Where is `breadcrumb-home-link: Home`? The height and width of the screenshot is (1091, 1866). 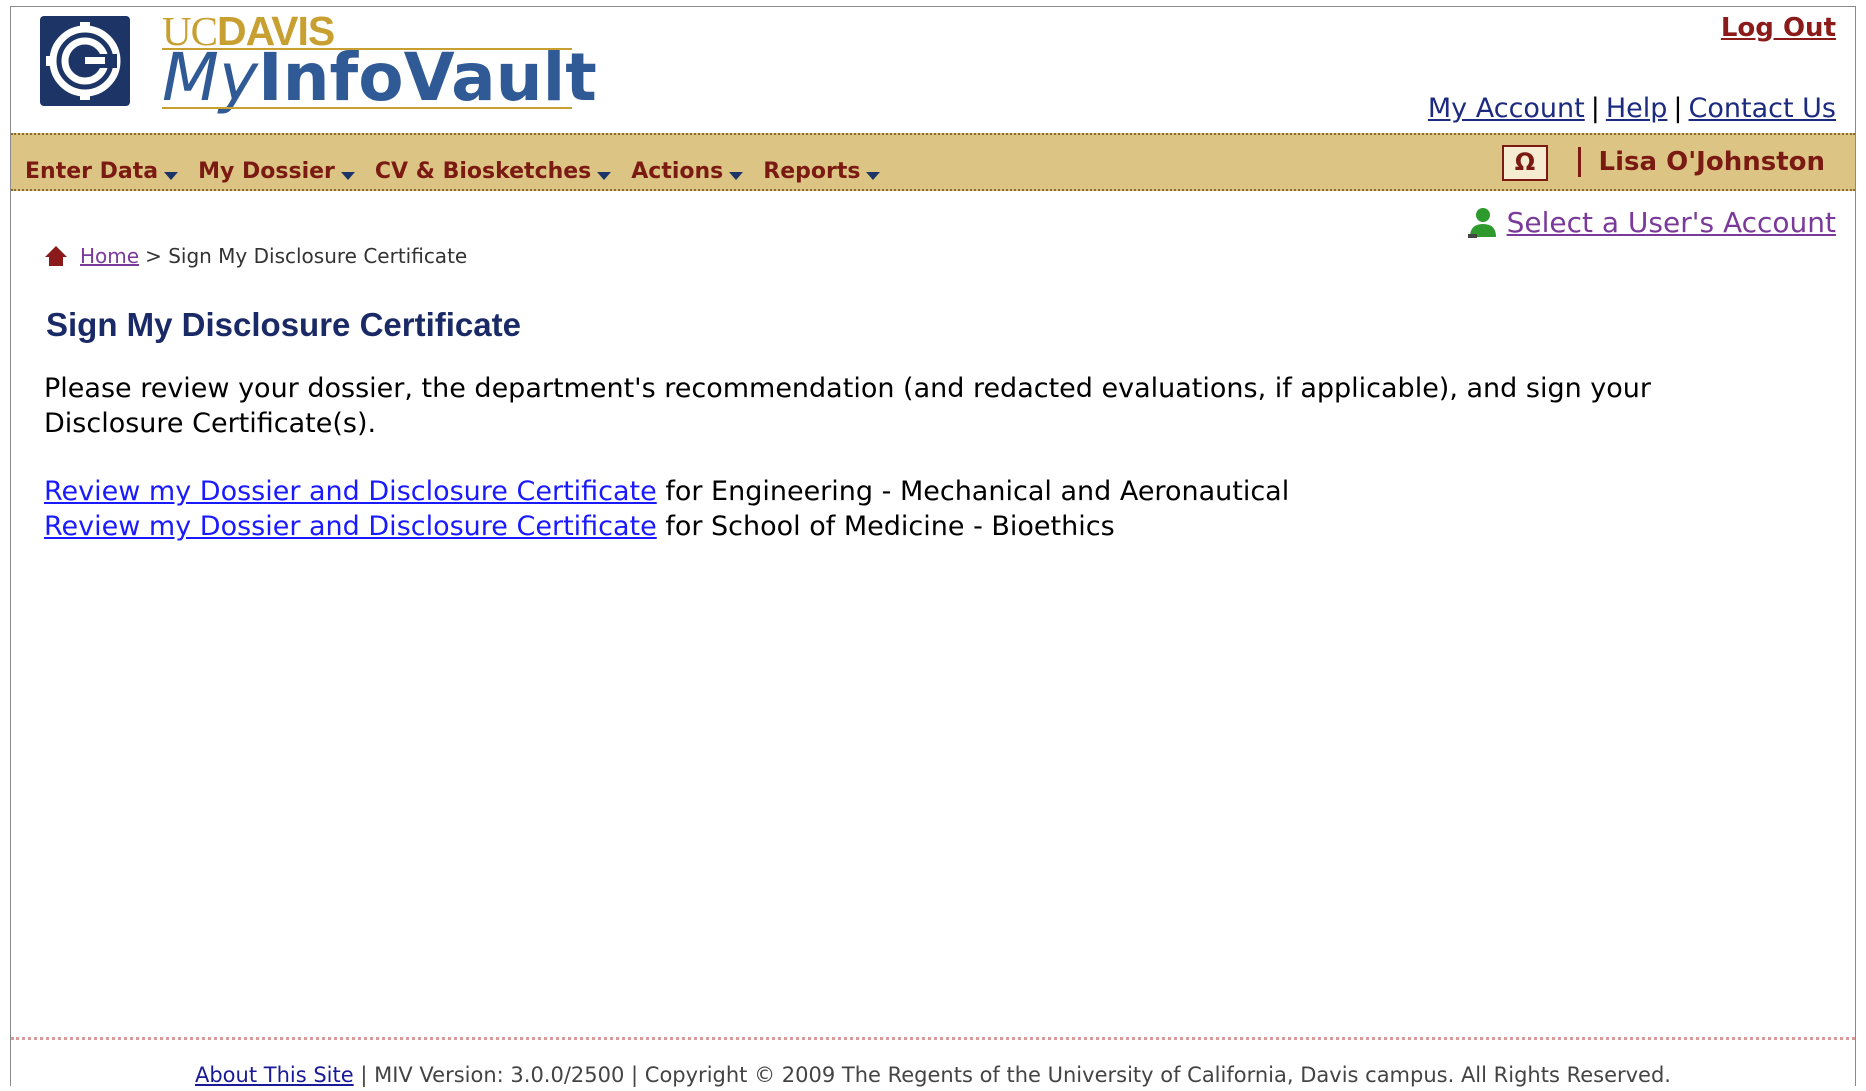
breadcrumb-home-link: Home is located at coordinates (109, 256).